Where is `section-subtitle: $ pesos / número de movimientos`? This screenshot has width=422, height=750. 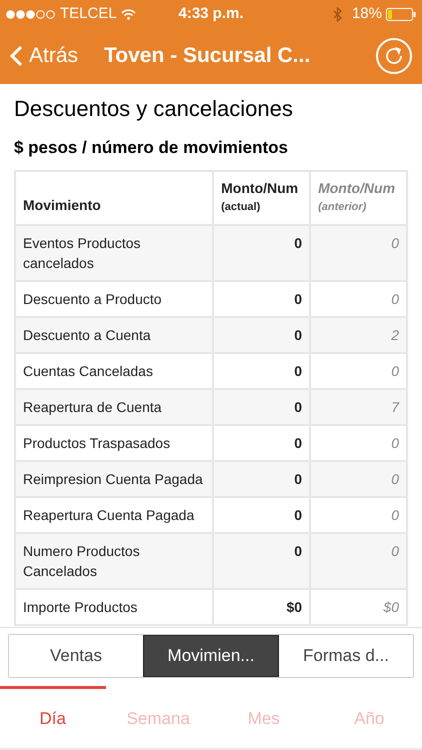 section-subtitle: $ pesos / número de movimientos is located at coordinates (151, 148).